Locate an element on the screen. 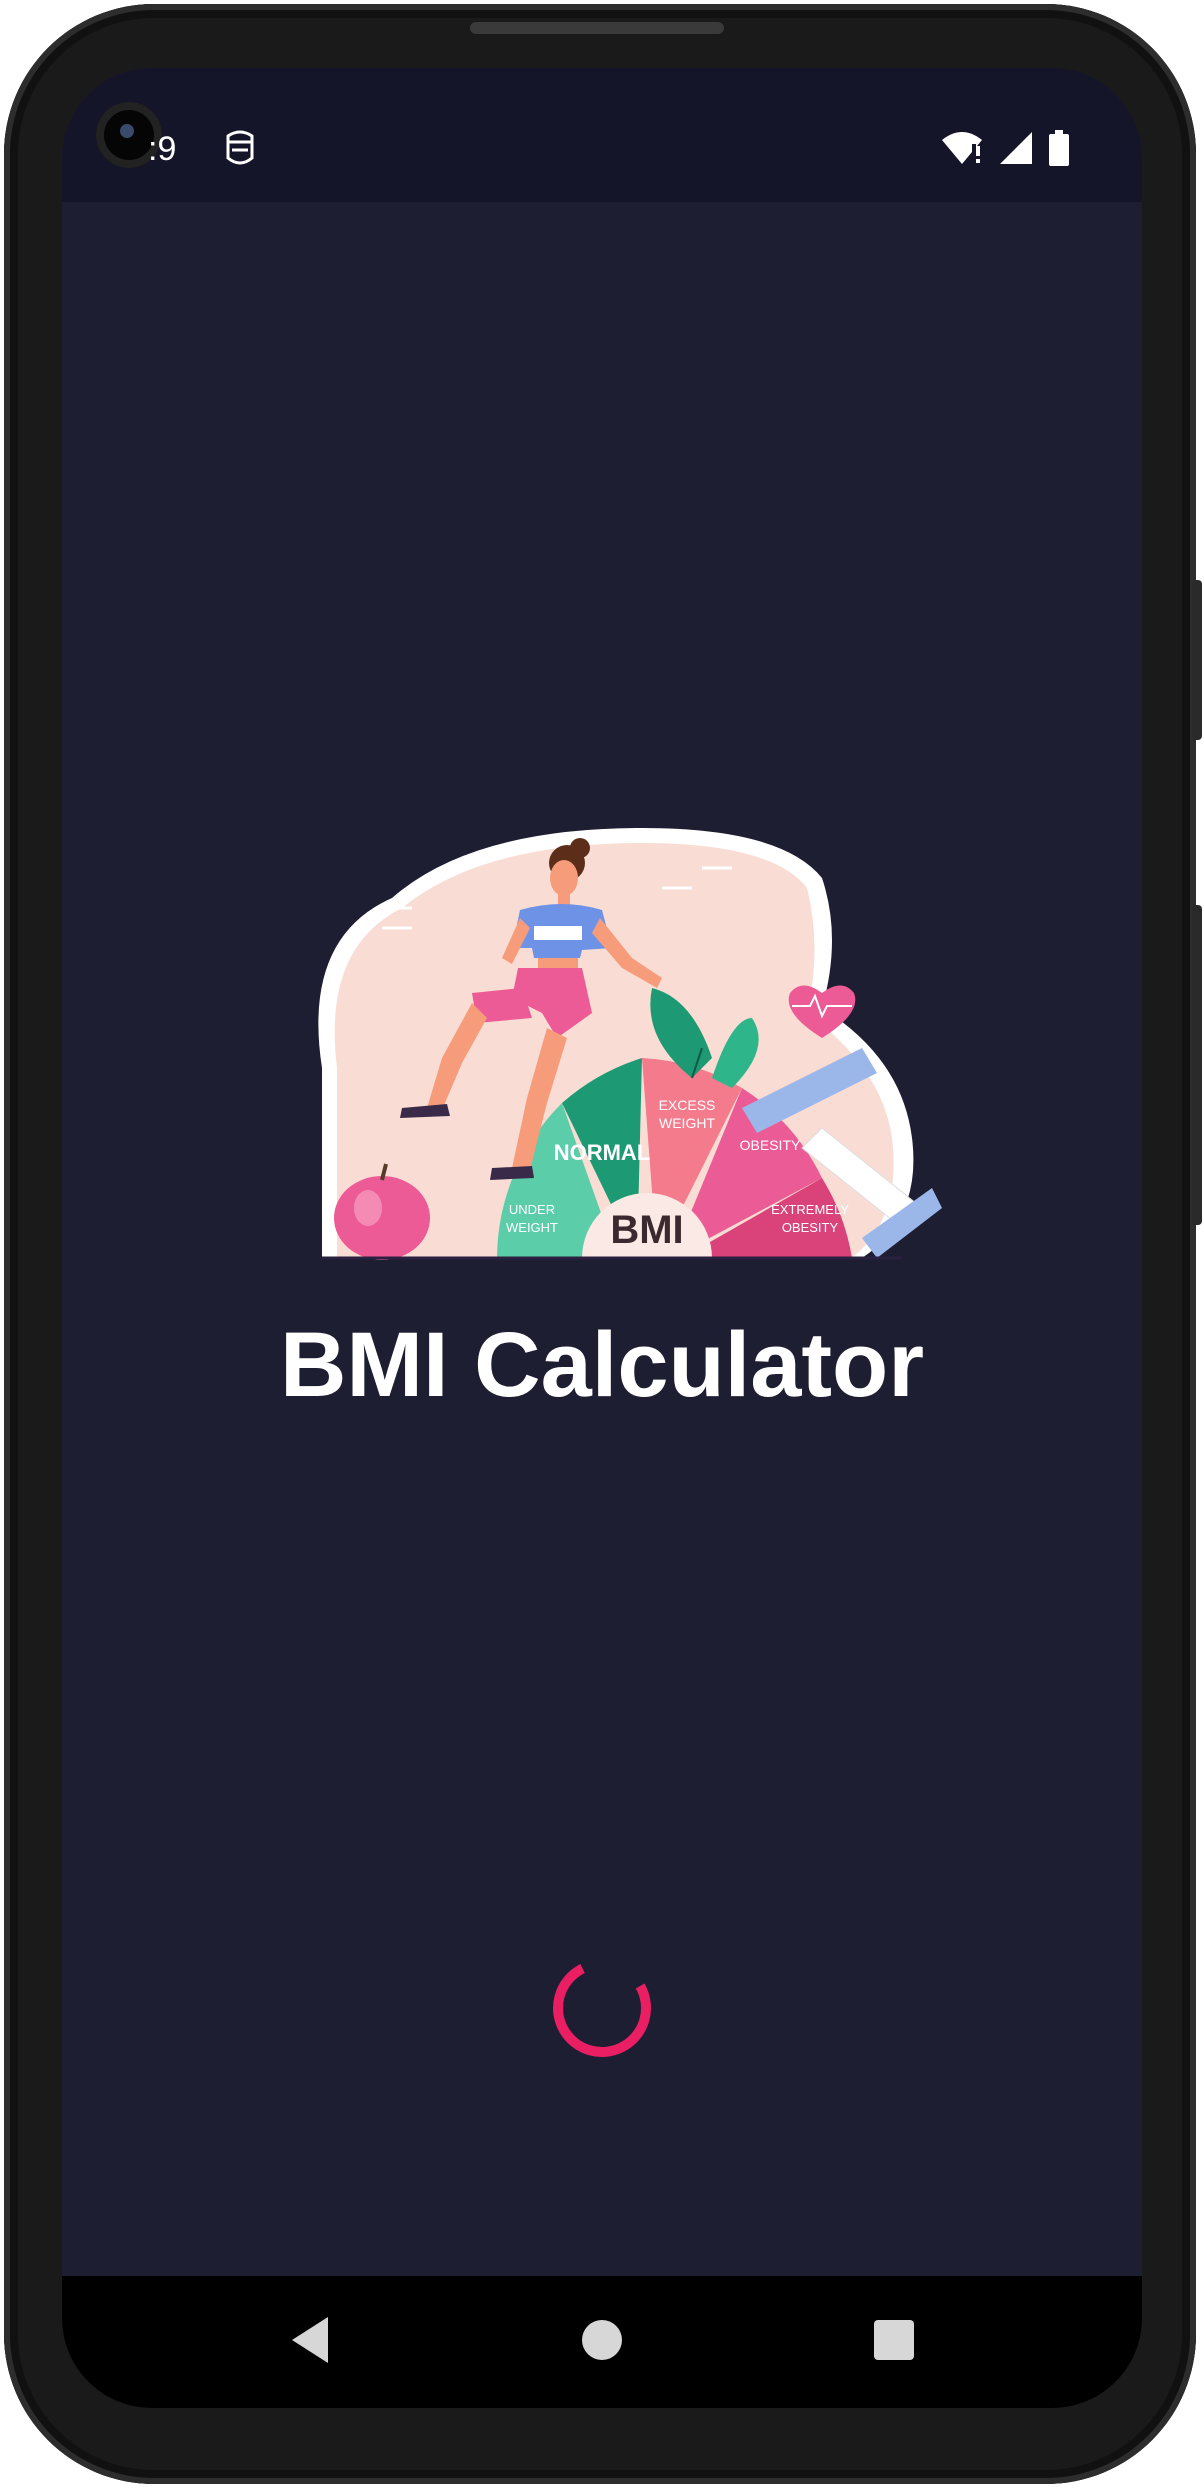 The width and height of the screenshot is (1204, 2491). app-title: BMI Calculator is located at coordinates (602, 1365).